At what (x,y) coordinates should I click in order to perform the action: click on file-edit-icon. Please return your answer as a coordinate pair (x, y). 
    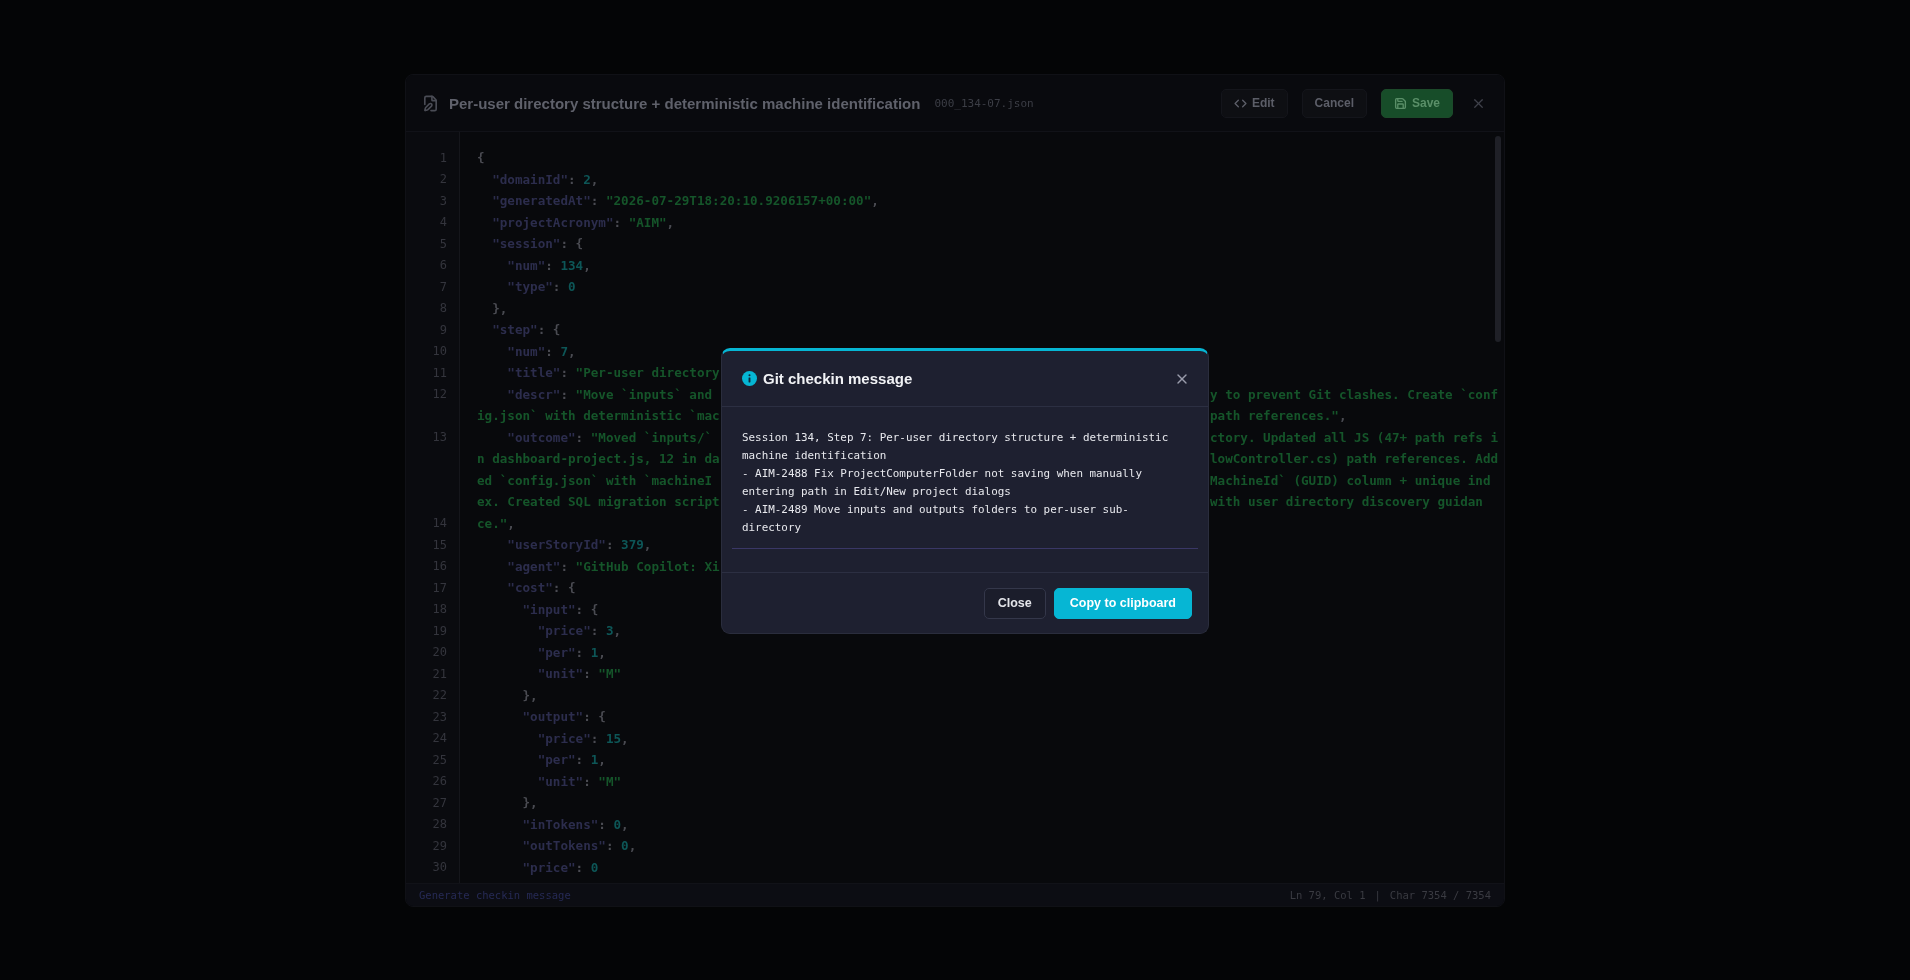
    Looking at the image, I should click on (430, 103).